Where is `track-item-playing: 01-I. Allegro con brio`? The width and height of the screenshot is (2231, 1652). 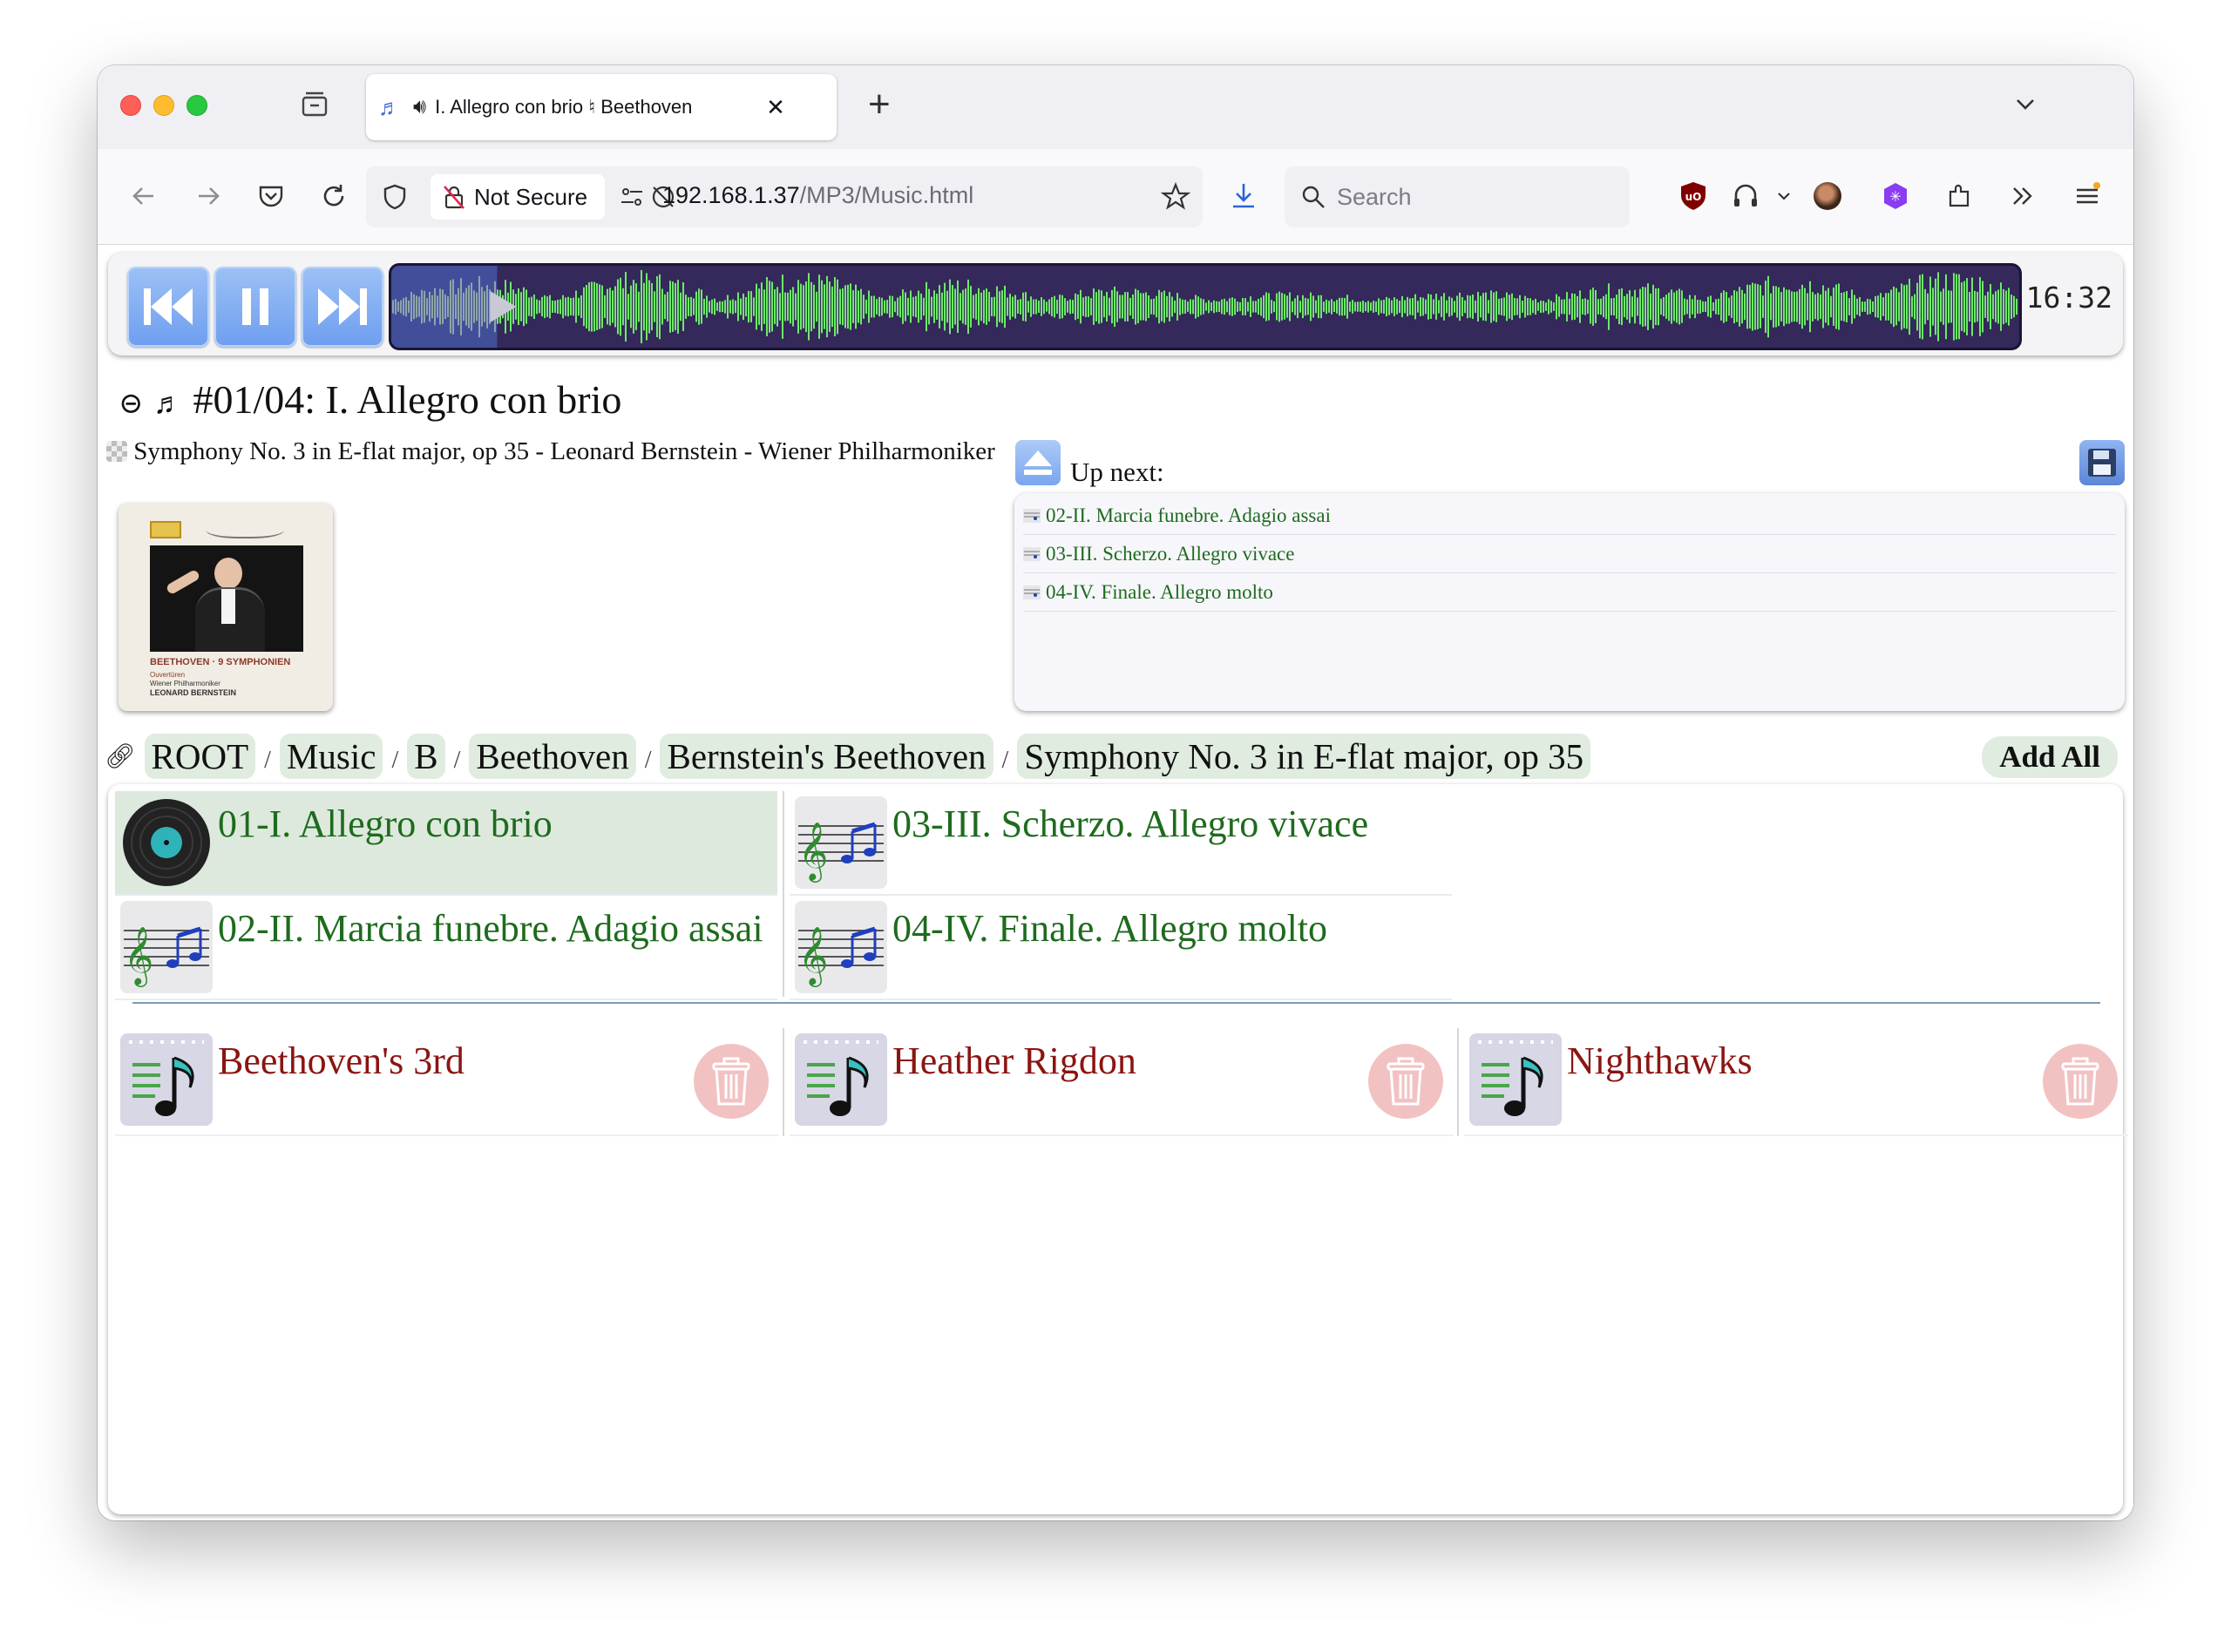 track-item-playing: 01-I. Allegro con brio is located at coordinates (446, 843).